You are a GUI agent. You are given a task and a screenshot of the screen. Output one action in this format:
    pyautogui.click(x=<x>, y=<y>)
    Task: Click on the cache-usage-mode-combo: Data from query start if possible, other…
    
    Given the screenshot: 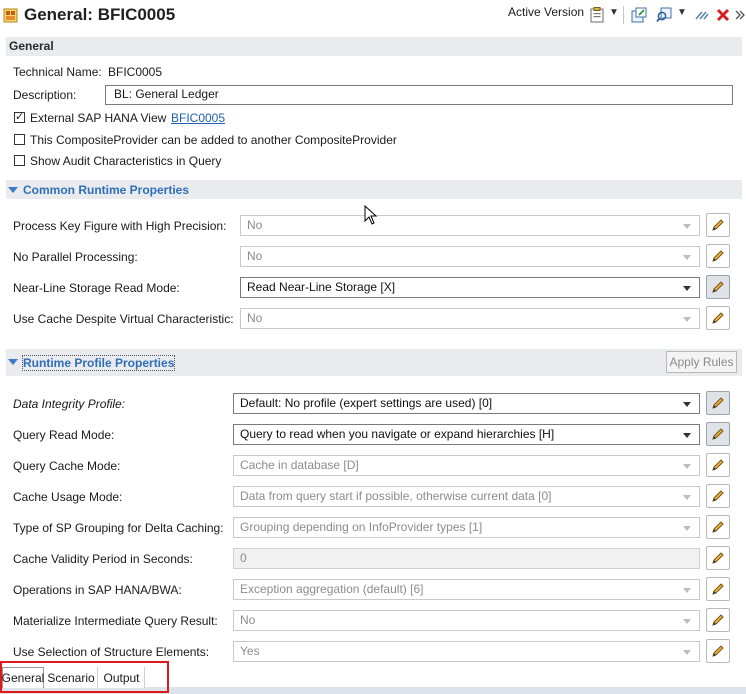 What is the action you would take?
    pyautogui.click(x=466, y=496)
    